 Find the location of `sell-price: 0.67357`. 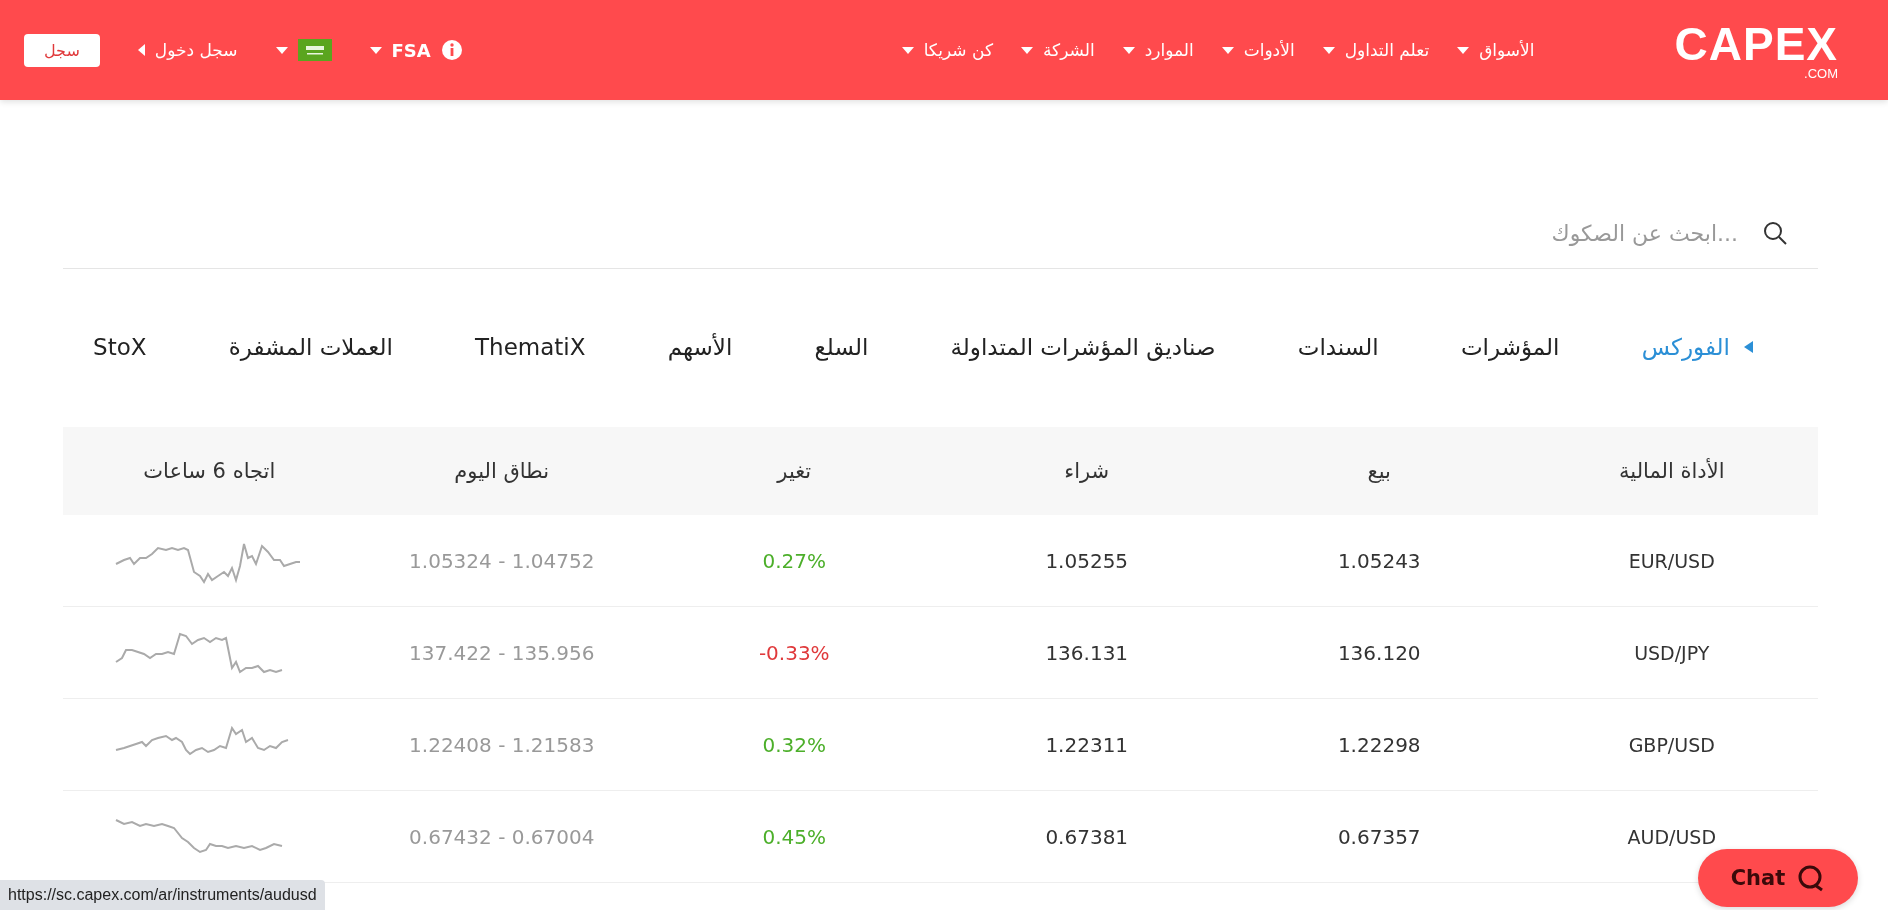

sell-price: 0.67357 is located at coordinates (1379, 836).